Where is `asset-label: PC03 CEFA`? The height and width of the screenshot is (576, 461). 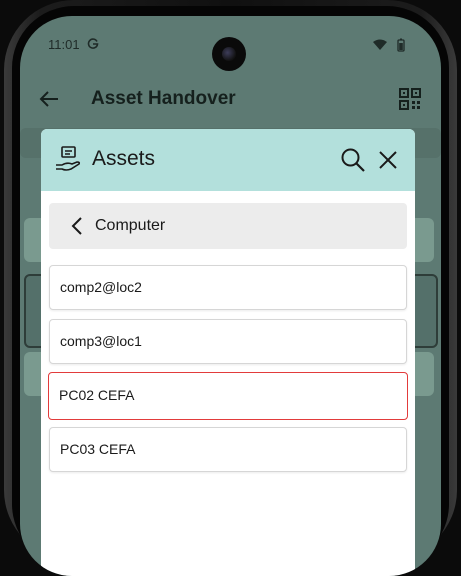
asset-label: PC03 CEFA is located at coordinates (98, 449).